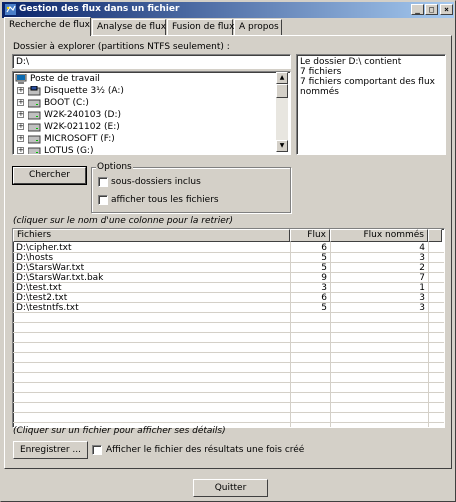  I want to click on named-flux-cell: 1, so click(422, 288).